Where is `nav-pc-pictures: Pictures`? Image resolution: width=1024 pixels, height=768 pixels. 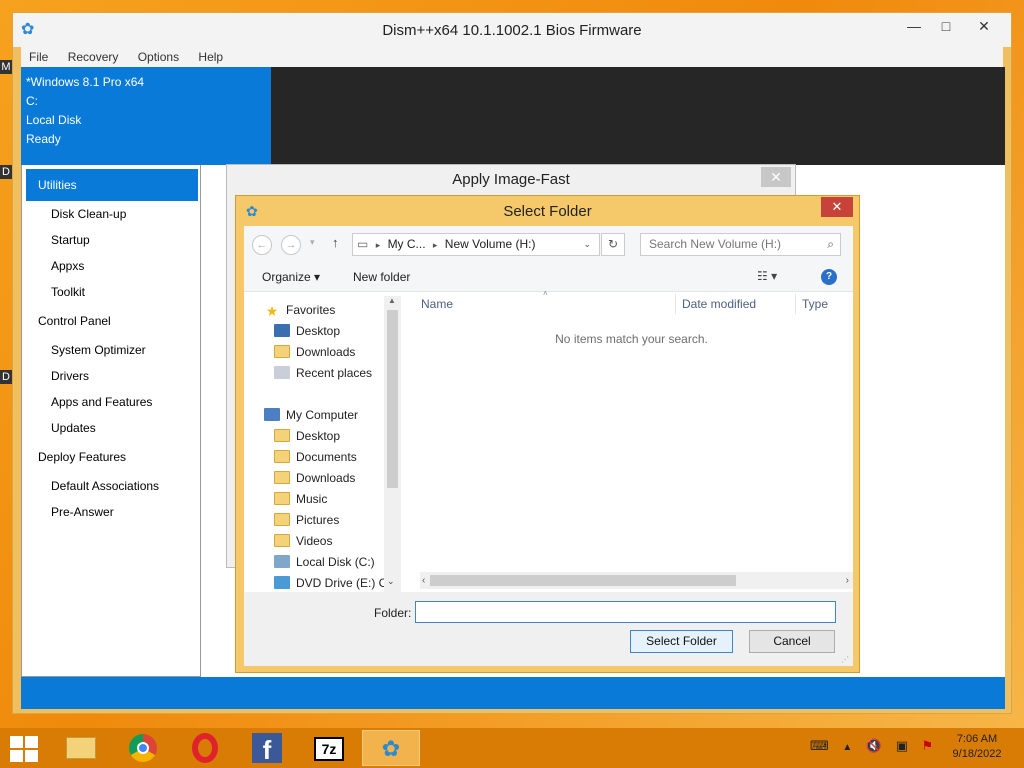
nav-pc-pictures: Pictures is located at coordinates (306, 520).